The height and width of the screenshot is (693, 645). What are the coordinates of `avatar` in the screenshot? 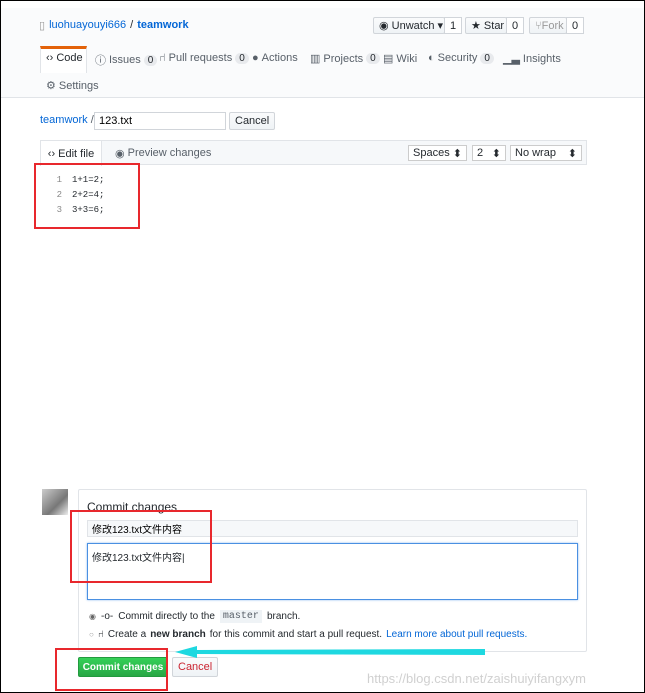 It's located at (55, 502).